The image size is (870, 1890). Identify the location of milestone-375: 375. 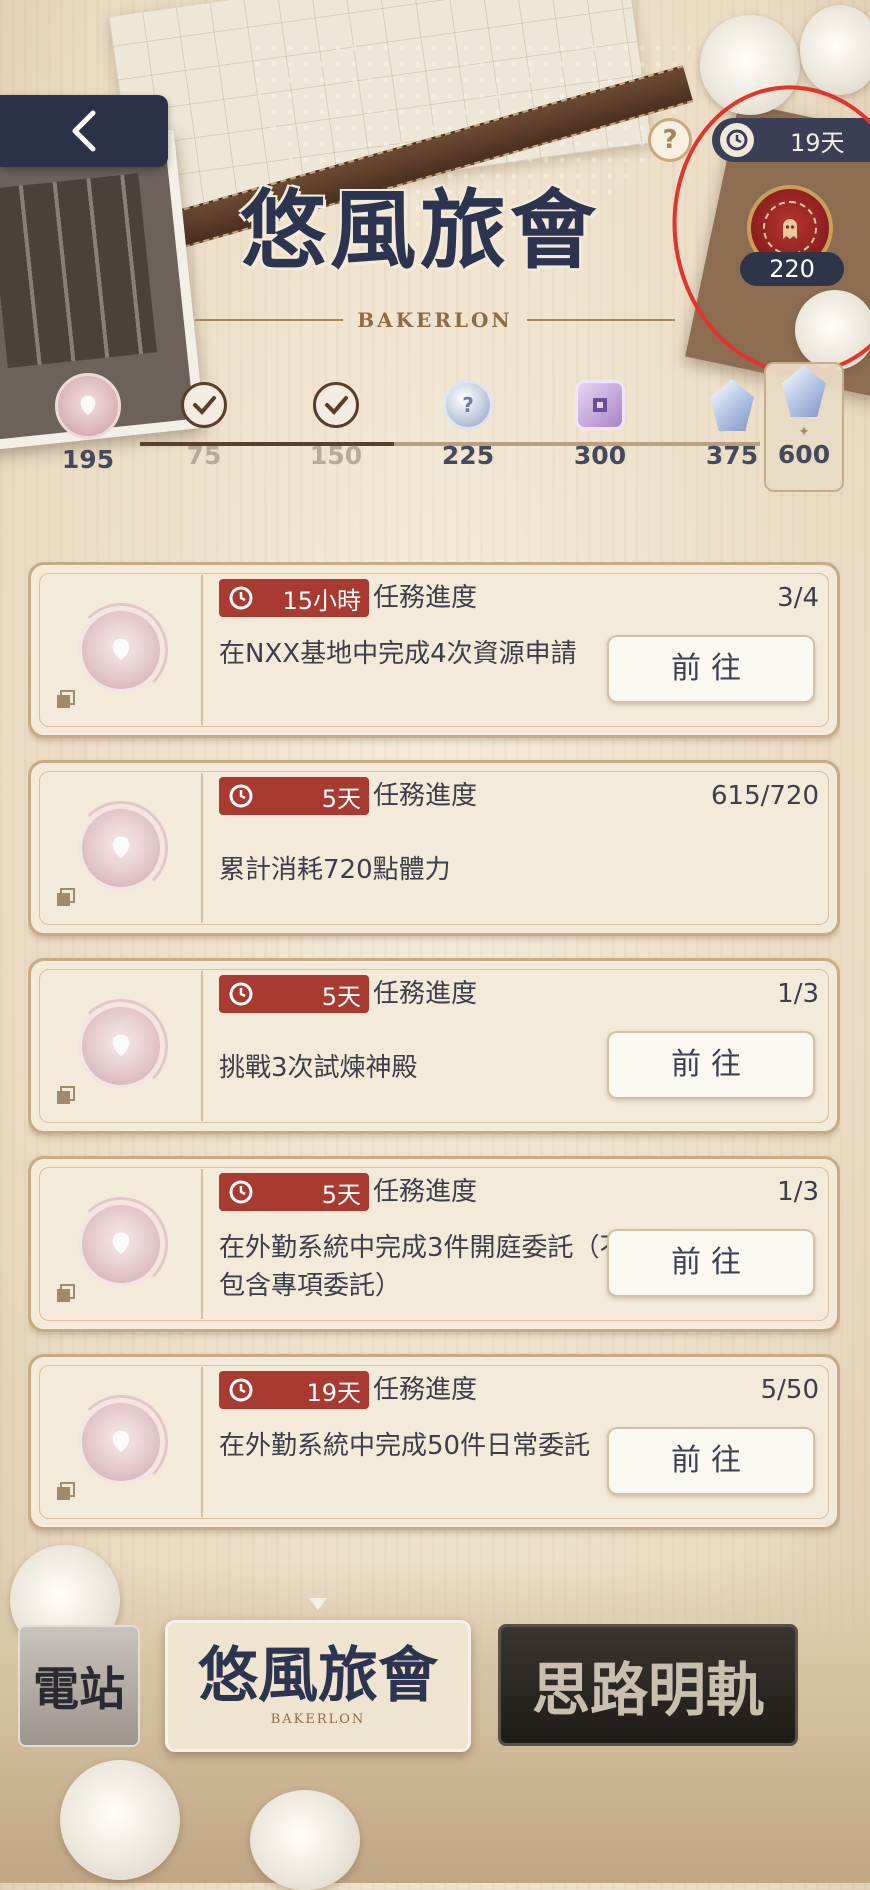
(732, 422).